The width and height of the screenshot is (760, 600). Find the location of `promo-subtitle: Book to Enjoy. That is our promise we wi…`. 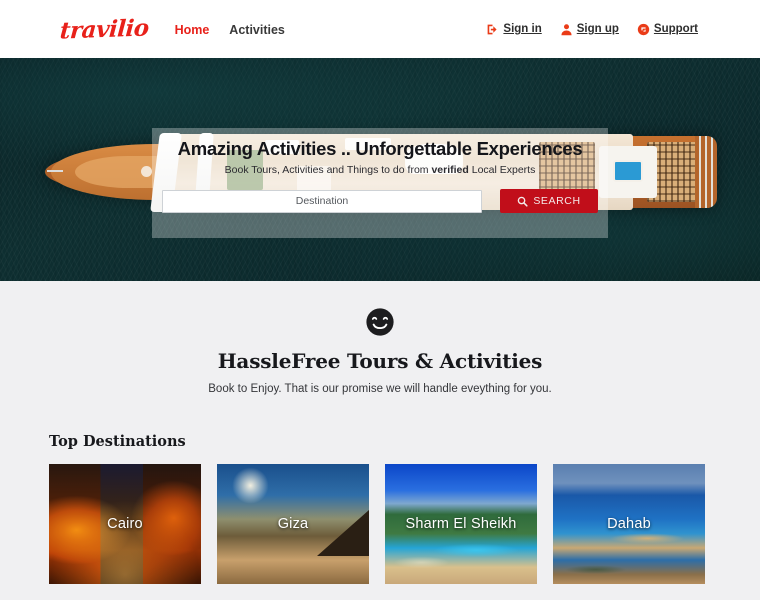

promo-subtitle: Book to Enjoy. That is our promise we wi… is located at coordinates (380, 389).